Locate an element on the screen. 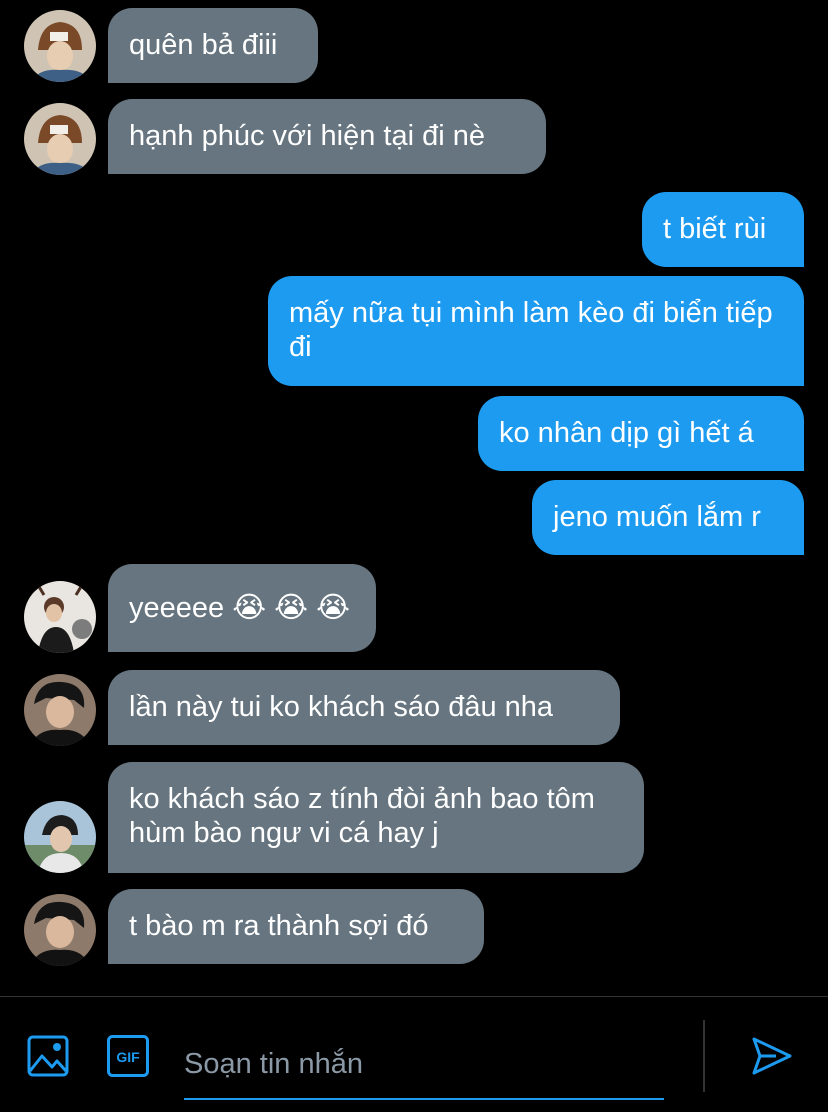  message-bubble-outgoing: mấy nữa tụi mình làm kèo đi biển tiếp đi is located at coordinates (536, 331).